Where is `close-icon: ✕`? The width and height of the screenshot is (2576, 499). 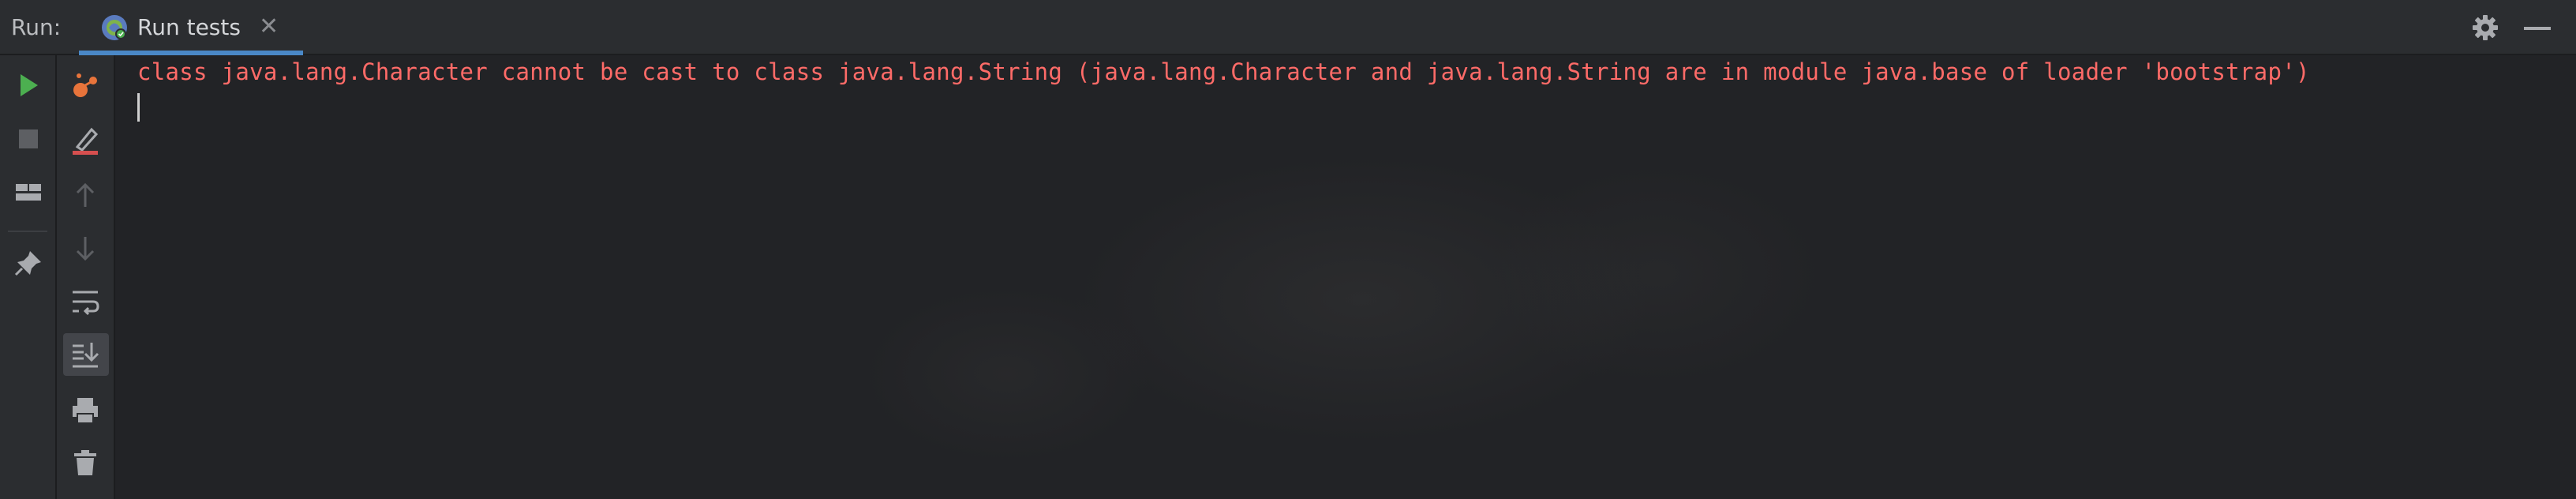 close-icon: ✕ is located at coordinates (269, 26).